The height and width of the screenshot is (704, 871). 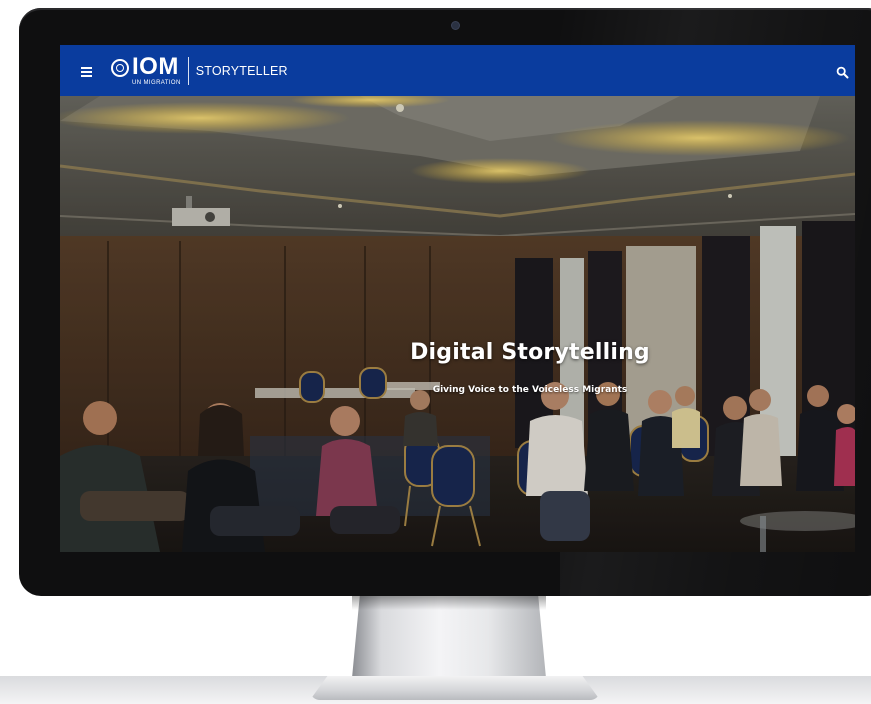 What do you see at coordinates (188, 70) in the screenshot?
I see `logo-divider` at bounding box center [188, 70].